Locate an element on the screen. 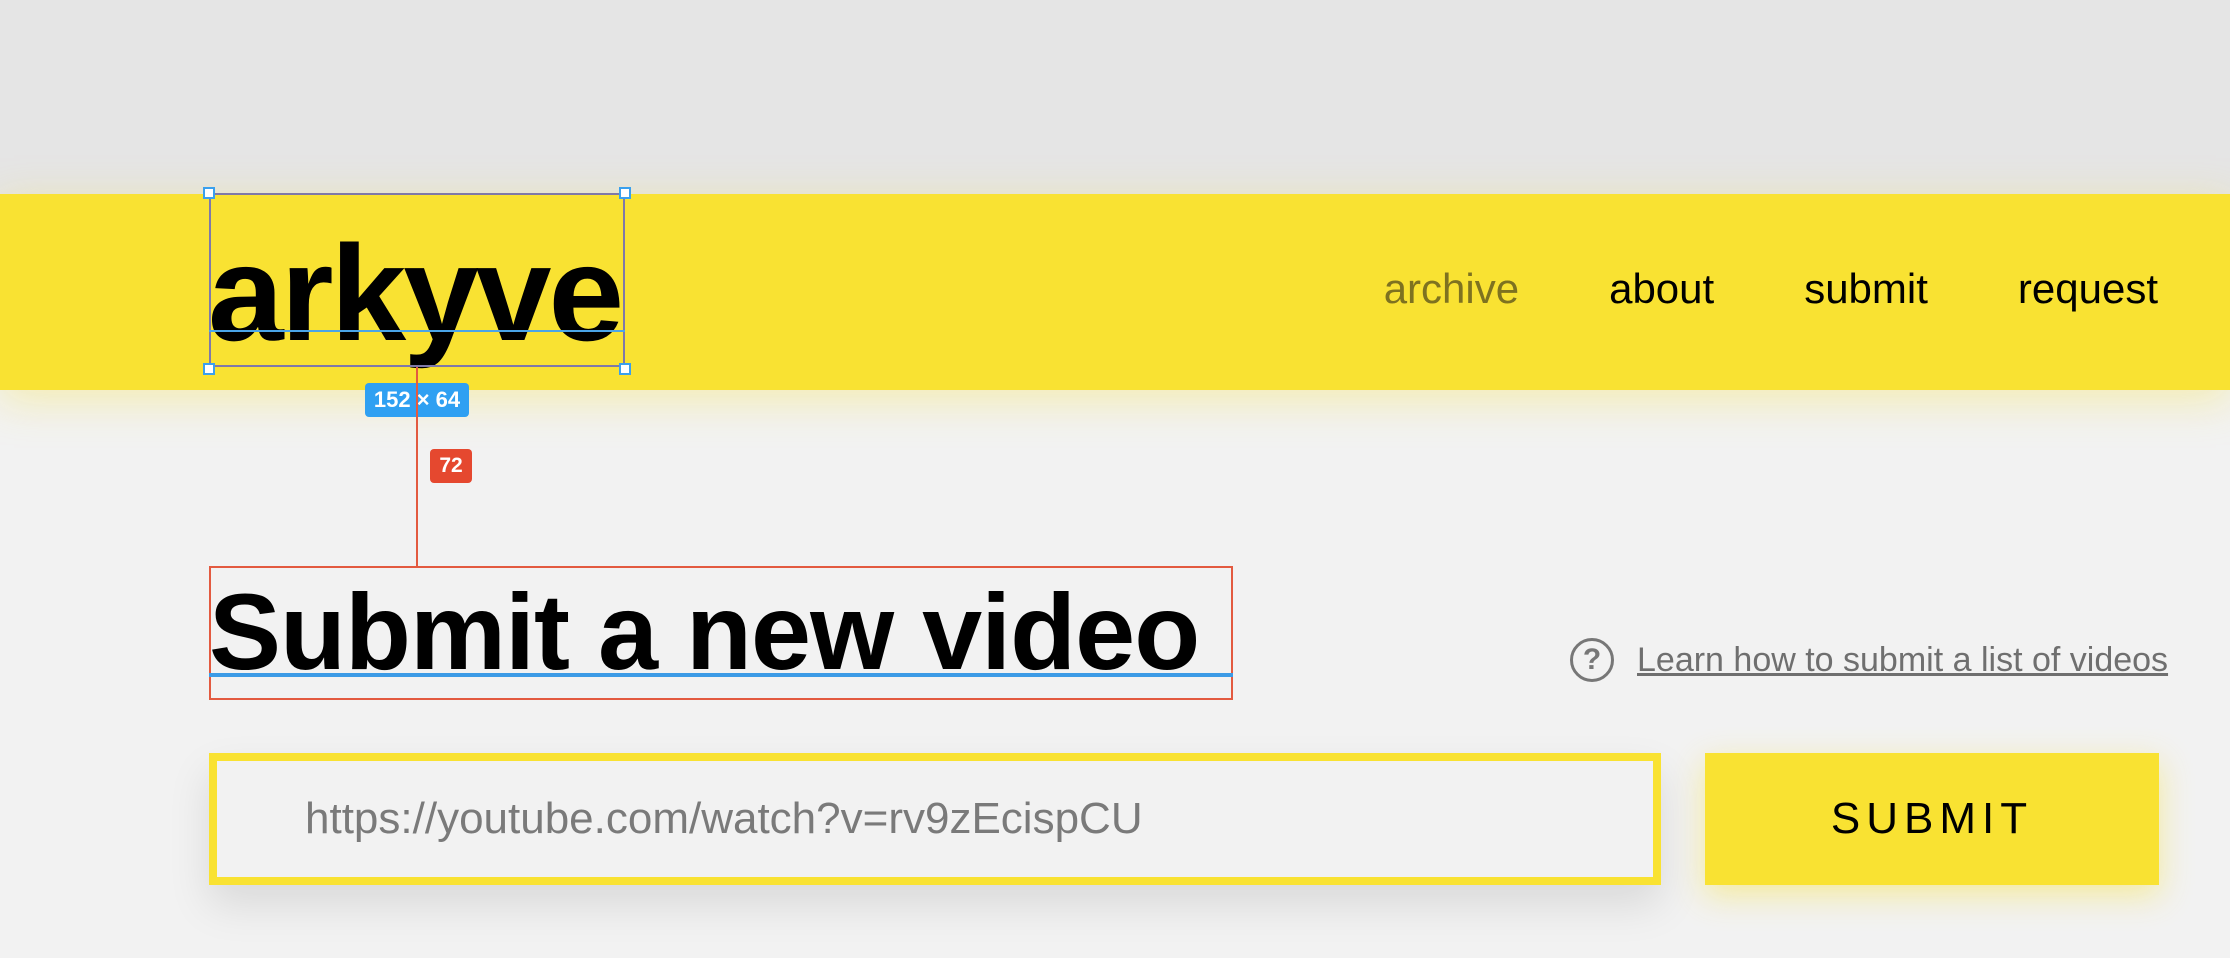 This screenshot has width=2230, height=958. submit-button: SUBMIT is located at coordinates (1932, 819).